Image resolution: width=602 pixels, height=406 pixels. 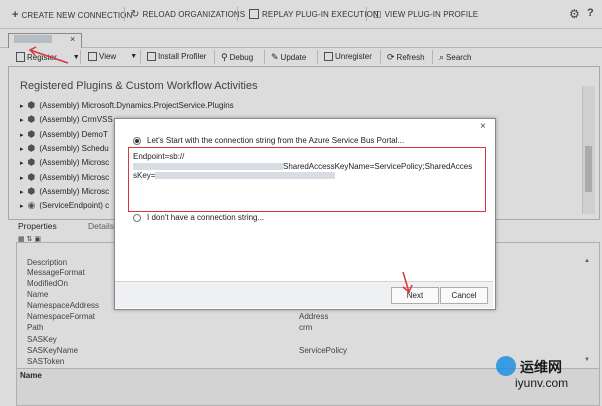 What do you see at coordinates (542, 383) in the screenshot?
I see `watermark-url: iyunv.com` at bounding box center [542, 383].